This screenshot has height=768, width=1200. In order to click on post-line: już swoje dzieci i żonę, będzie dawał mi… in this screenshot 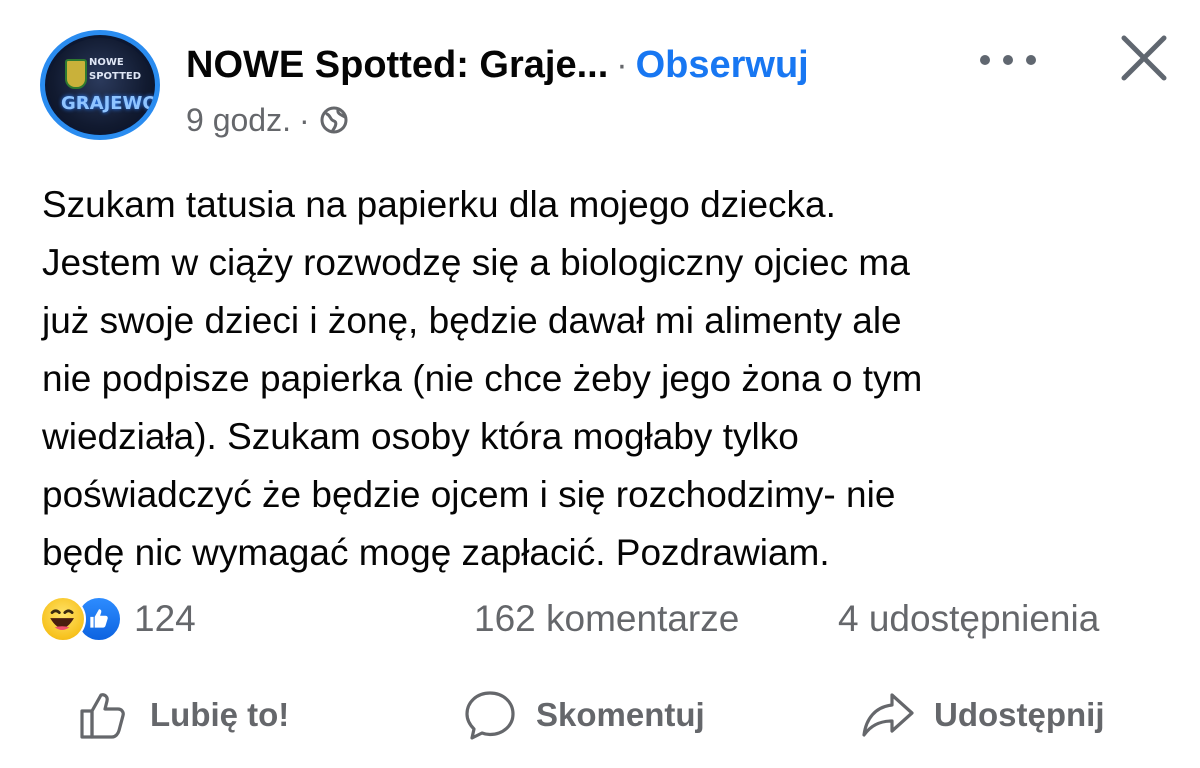, I will do `click(472, 320)`.